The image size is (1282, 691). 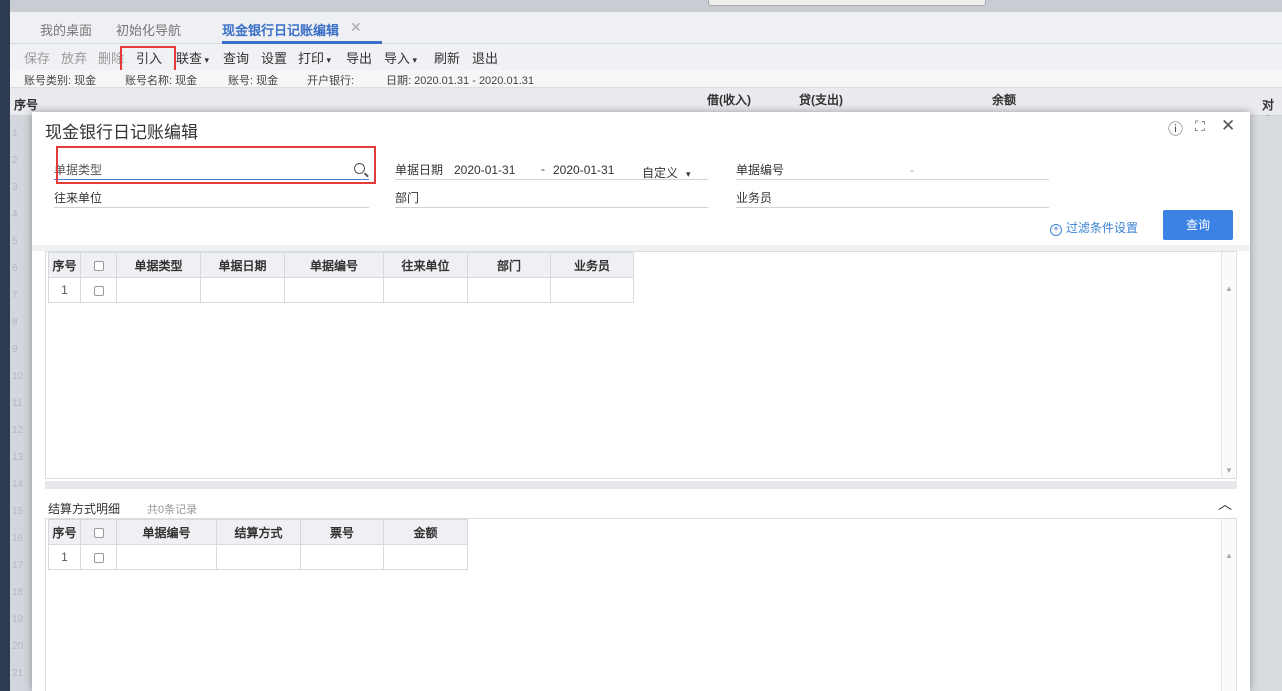 I want to click on settlement-table: 序号 单据编号 结算方式 票号 金额 1, so click(x=258, y=544).